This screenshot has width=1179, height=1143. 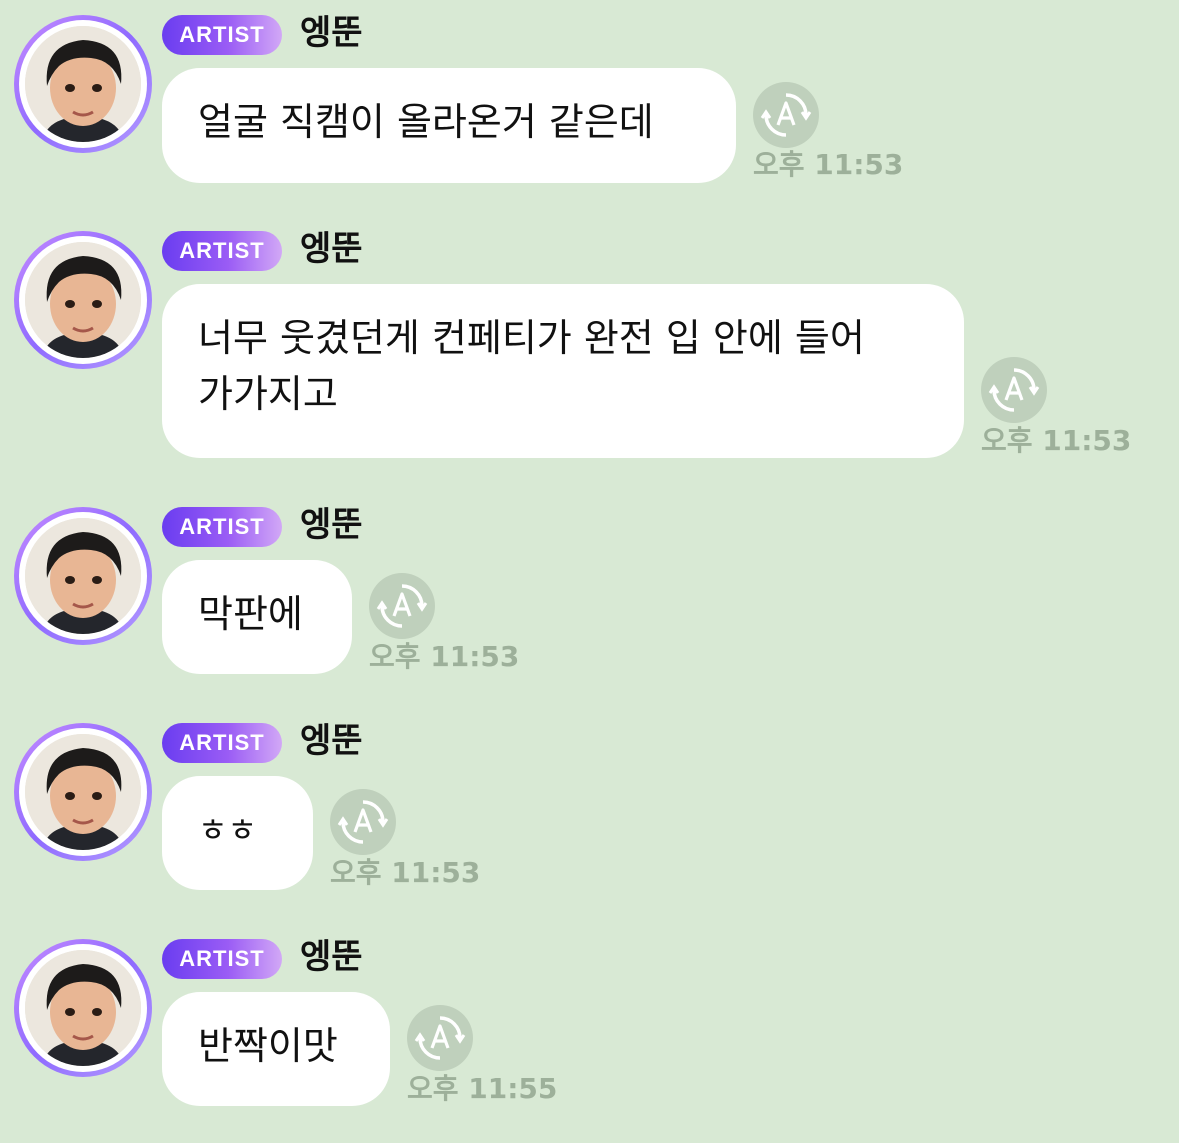 I want to click on message-bubble: 얼굴 직캠이 올라온거 같은데, so click(x=449, y=125).